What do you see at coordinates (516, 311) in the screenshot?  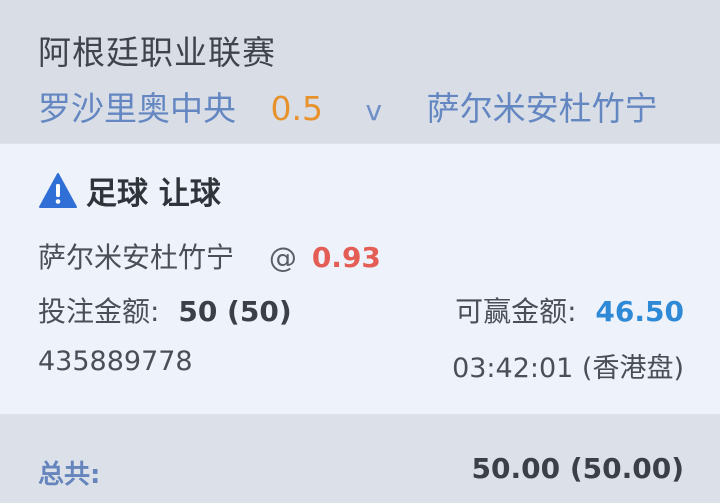 I see `payout-label: 可赢金额:` at bounding box center [516, 311].